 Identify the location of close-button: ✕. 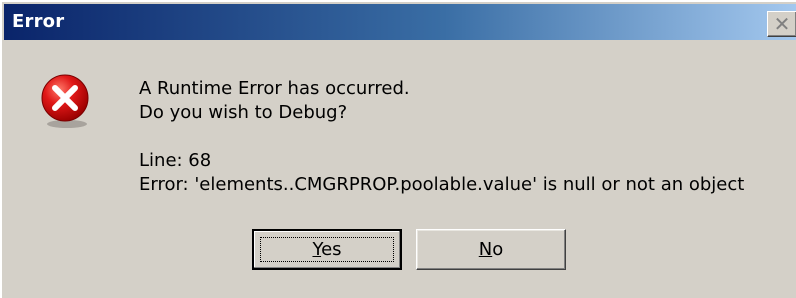
(781, 24).